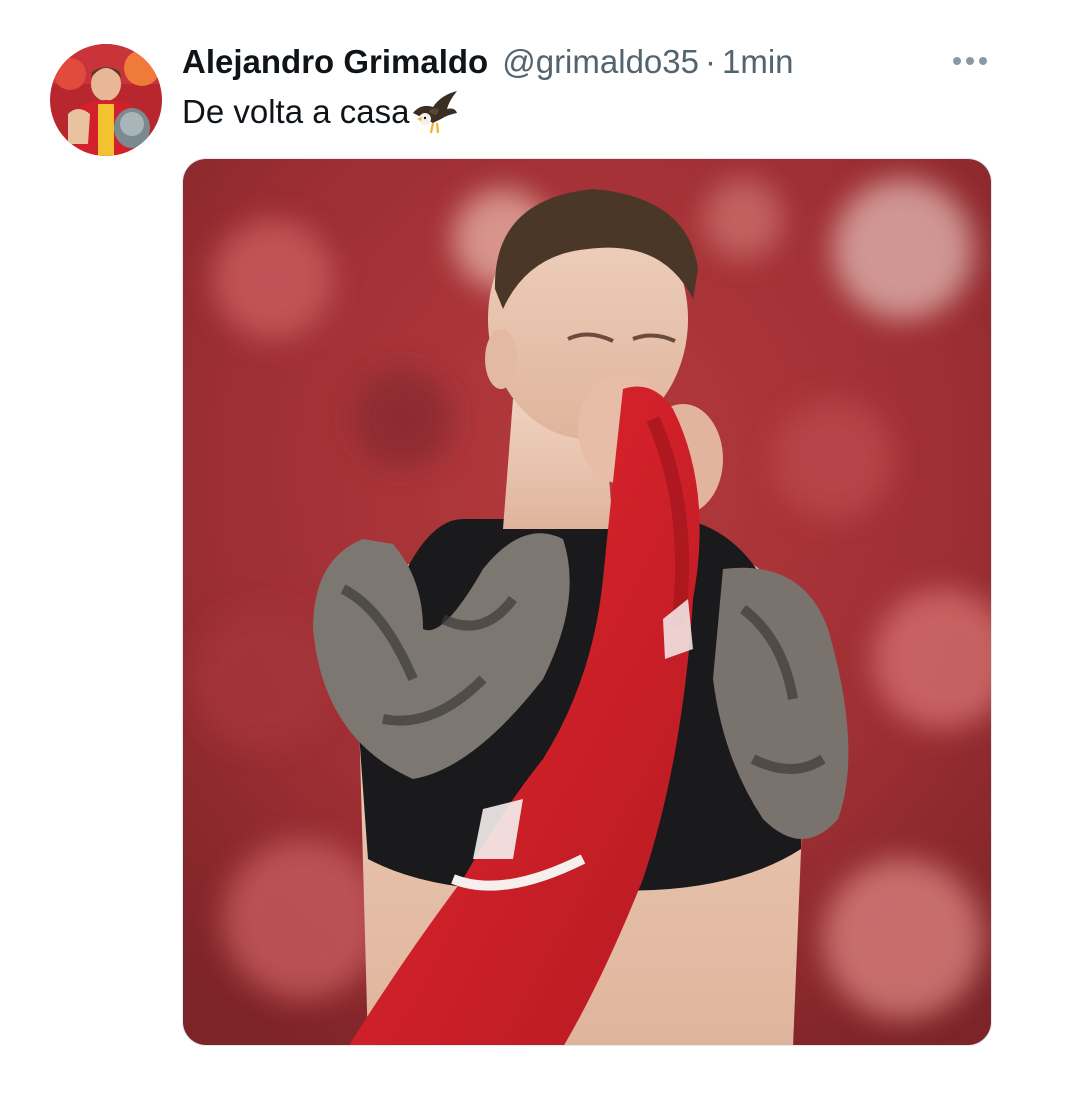 Image resolution: width=1071 pixels, height=1100 pixels. I want to click on more-options-button, so click(970, 61).